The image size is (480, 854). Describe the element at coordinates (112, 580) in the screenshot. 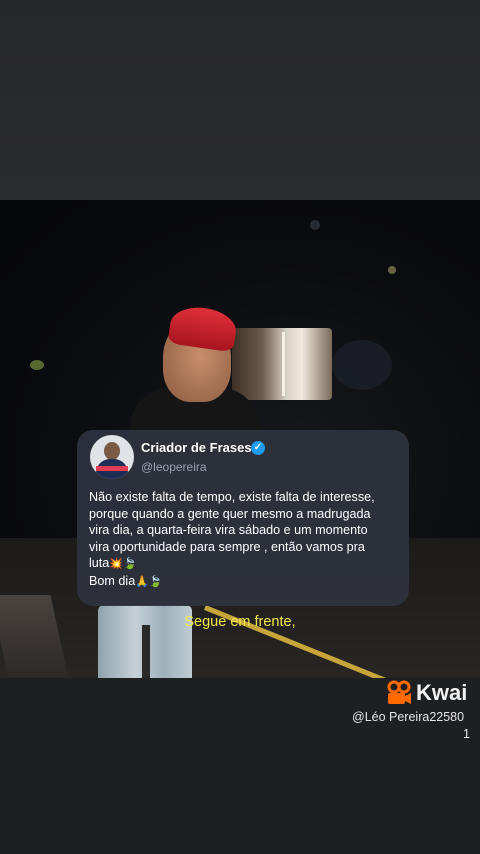

I see `post-line: Bom dia` at that location.